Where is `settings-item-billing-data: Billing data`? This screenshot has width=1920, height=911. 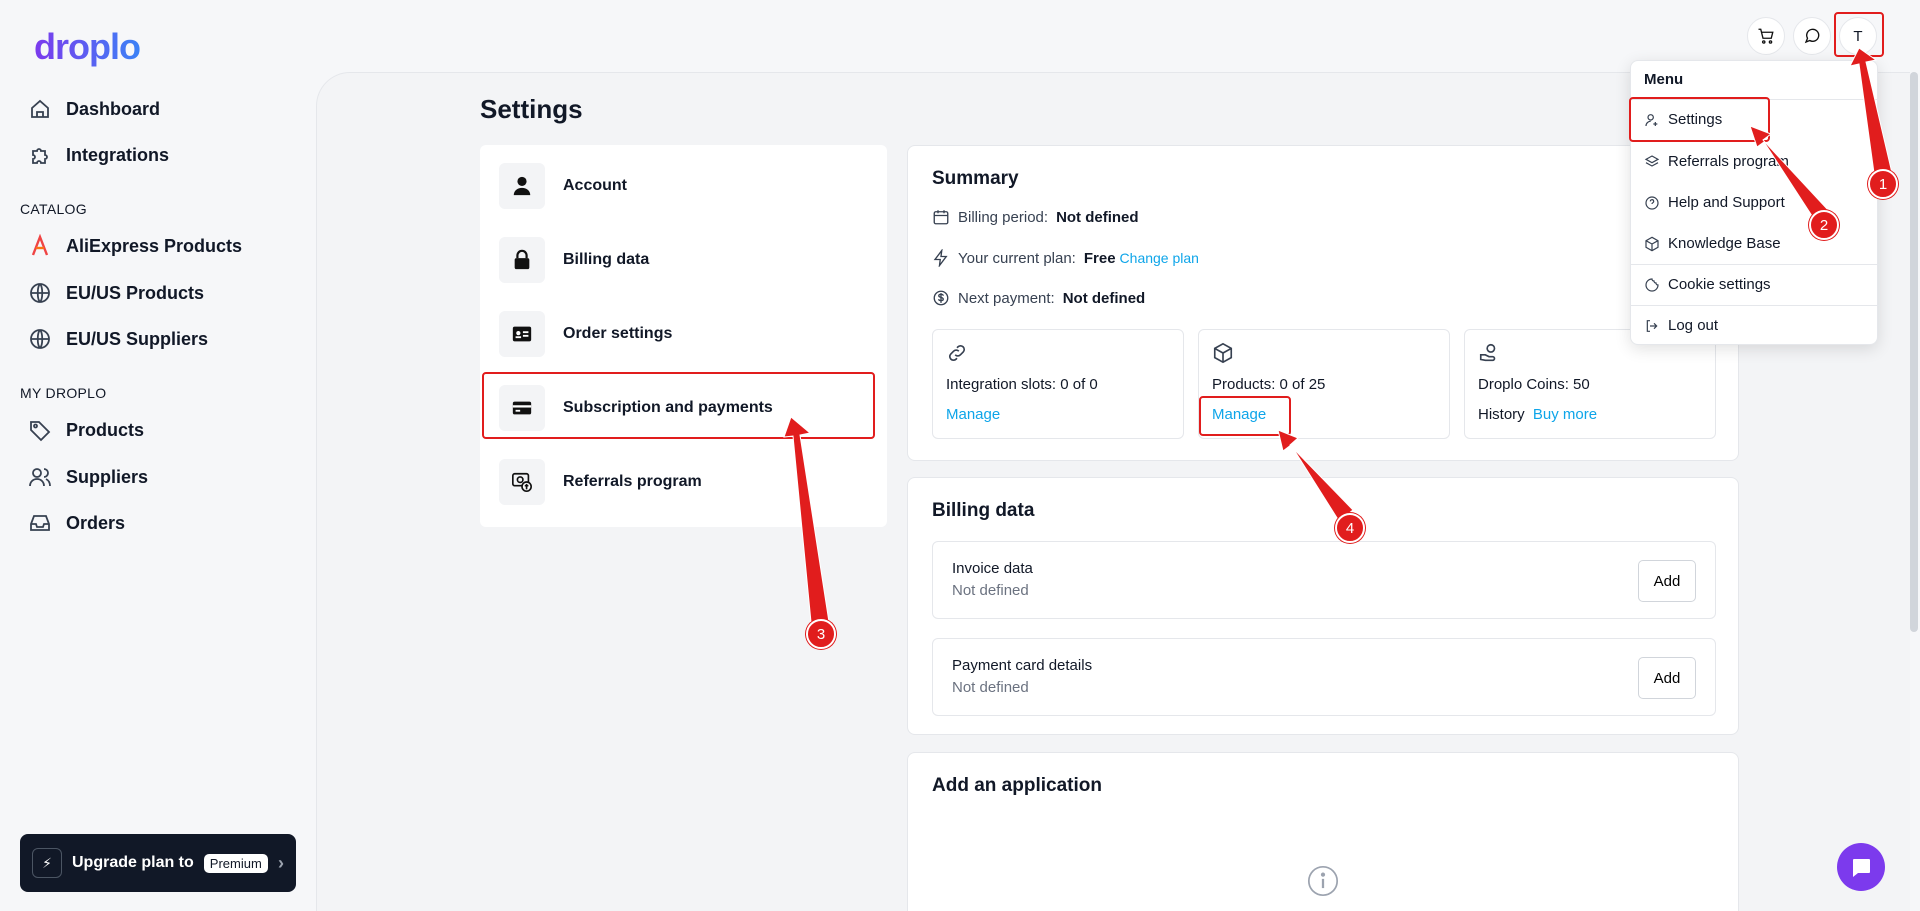
settings-item-billing-data: Billing data is located at coordinates (684, 260).